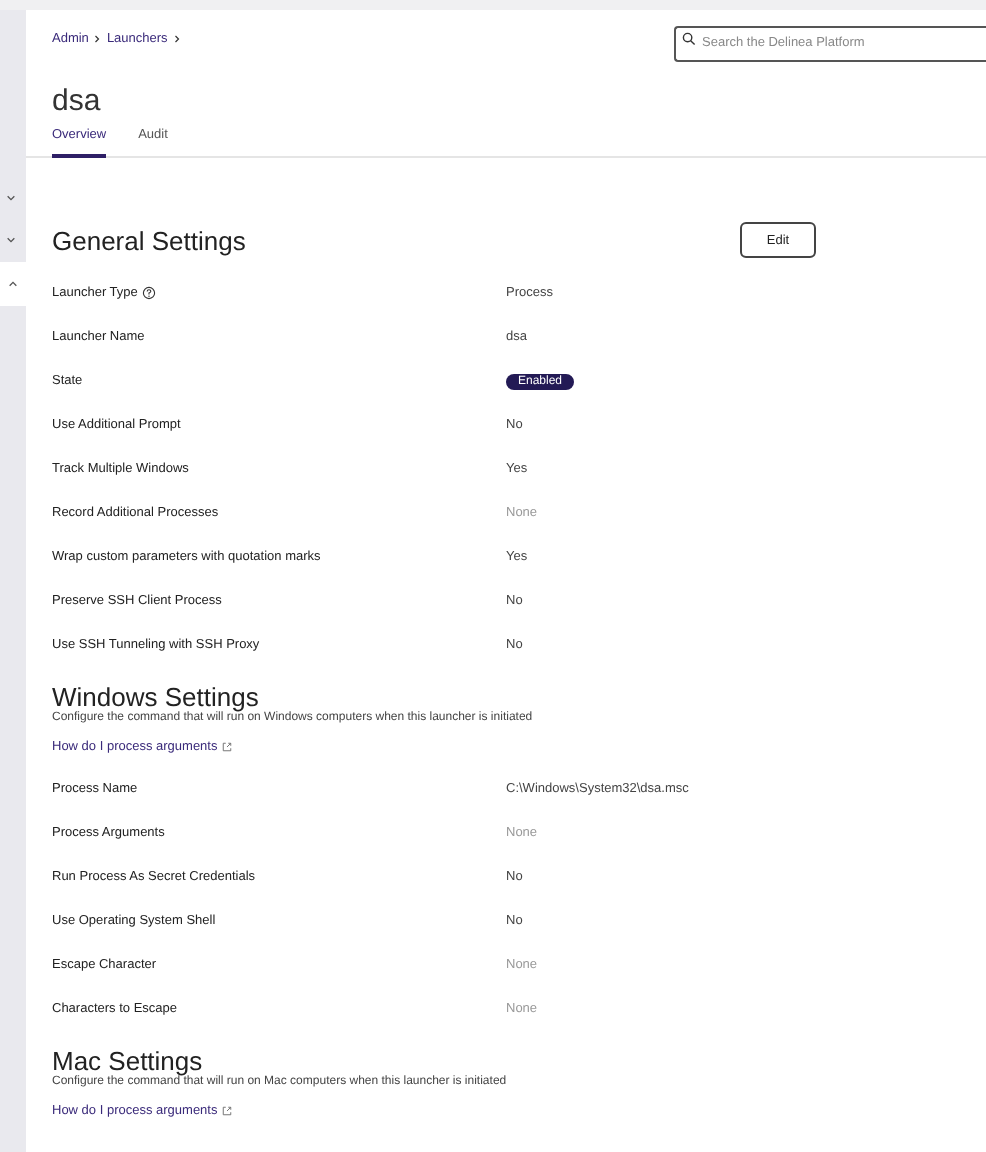  What do you see at coordinates (76, 102) in the screenshot?
I see `page-title: dsa` at bounding box center [76, 102].